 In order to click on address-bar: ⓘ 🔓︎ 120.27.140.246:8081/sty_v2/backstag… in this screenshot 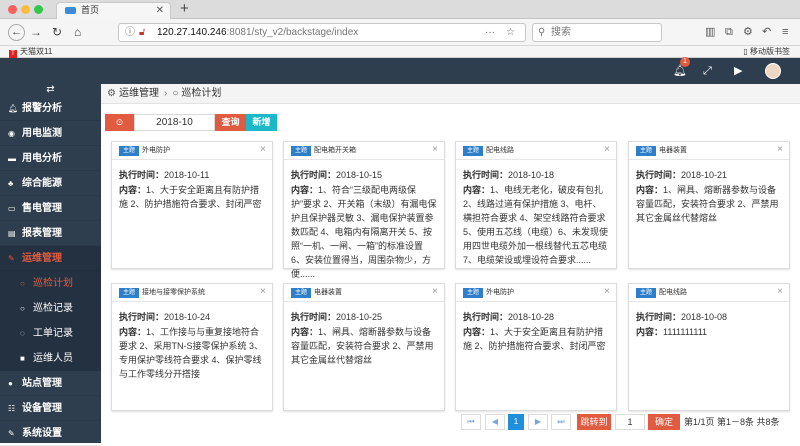, I will do `click(322, 32)`.